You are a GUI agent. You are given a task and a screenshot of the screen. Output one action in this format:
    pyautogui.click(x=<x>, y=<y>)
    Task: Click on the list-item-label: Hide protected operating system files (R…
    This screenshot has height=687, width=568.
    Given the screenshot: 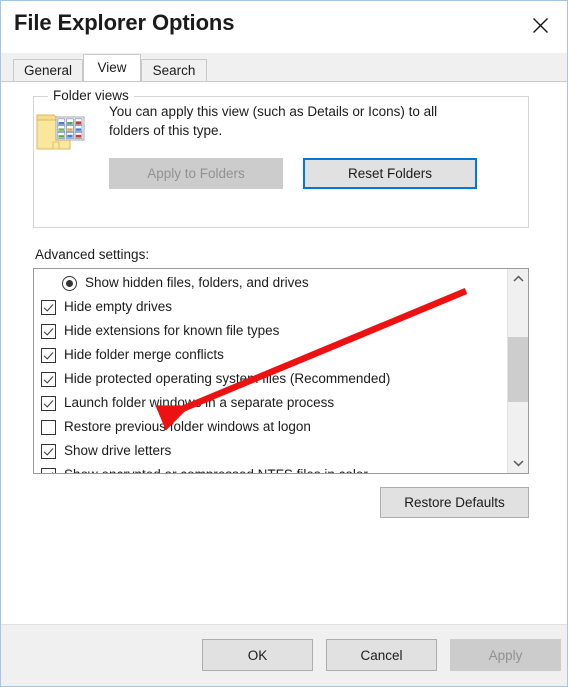 What is the action you would take?
    pyautogui.click(x=227, y=378)
    